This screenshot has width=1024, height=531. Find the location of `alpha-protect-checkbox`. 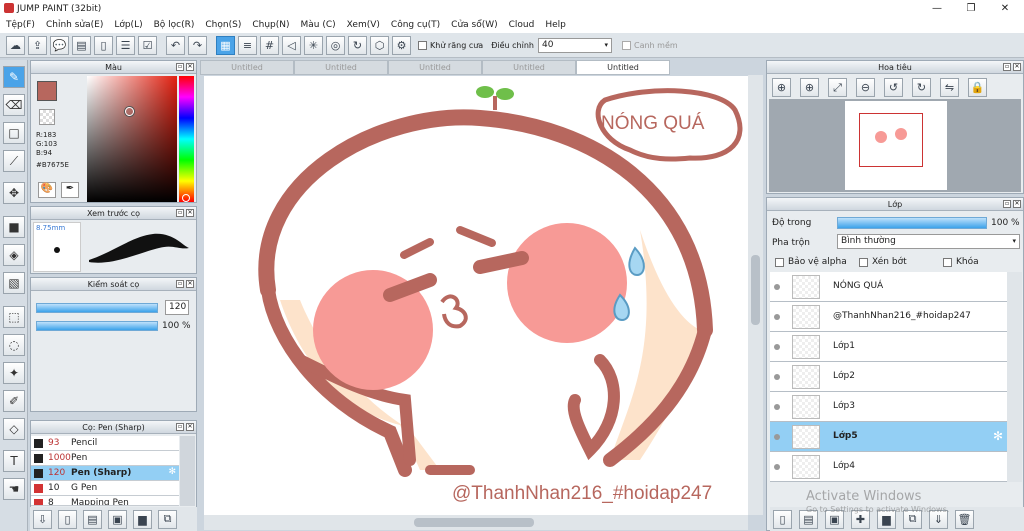

alpha-protect-checkbox is located at coordinates (779, 262).